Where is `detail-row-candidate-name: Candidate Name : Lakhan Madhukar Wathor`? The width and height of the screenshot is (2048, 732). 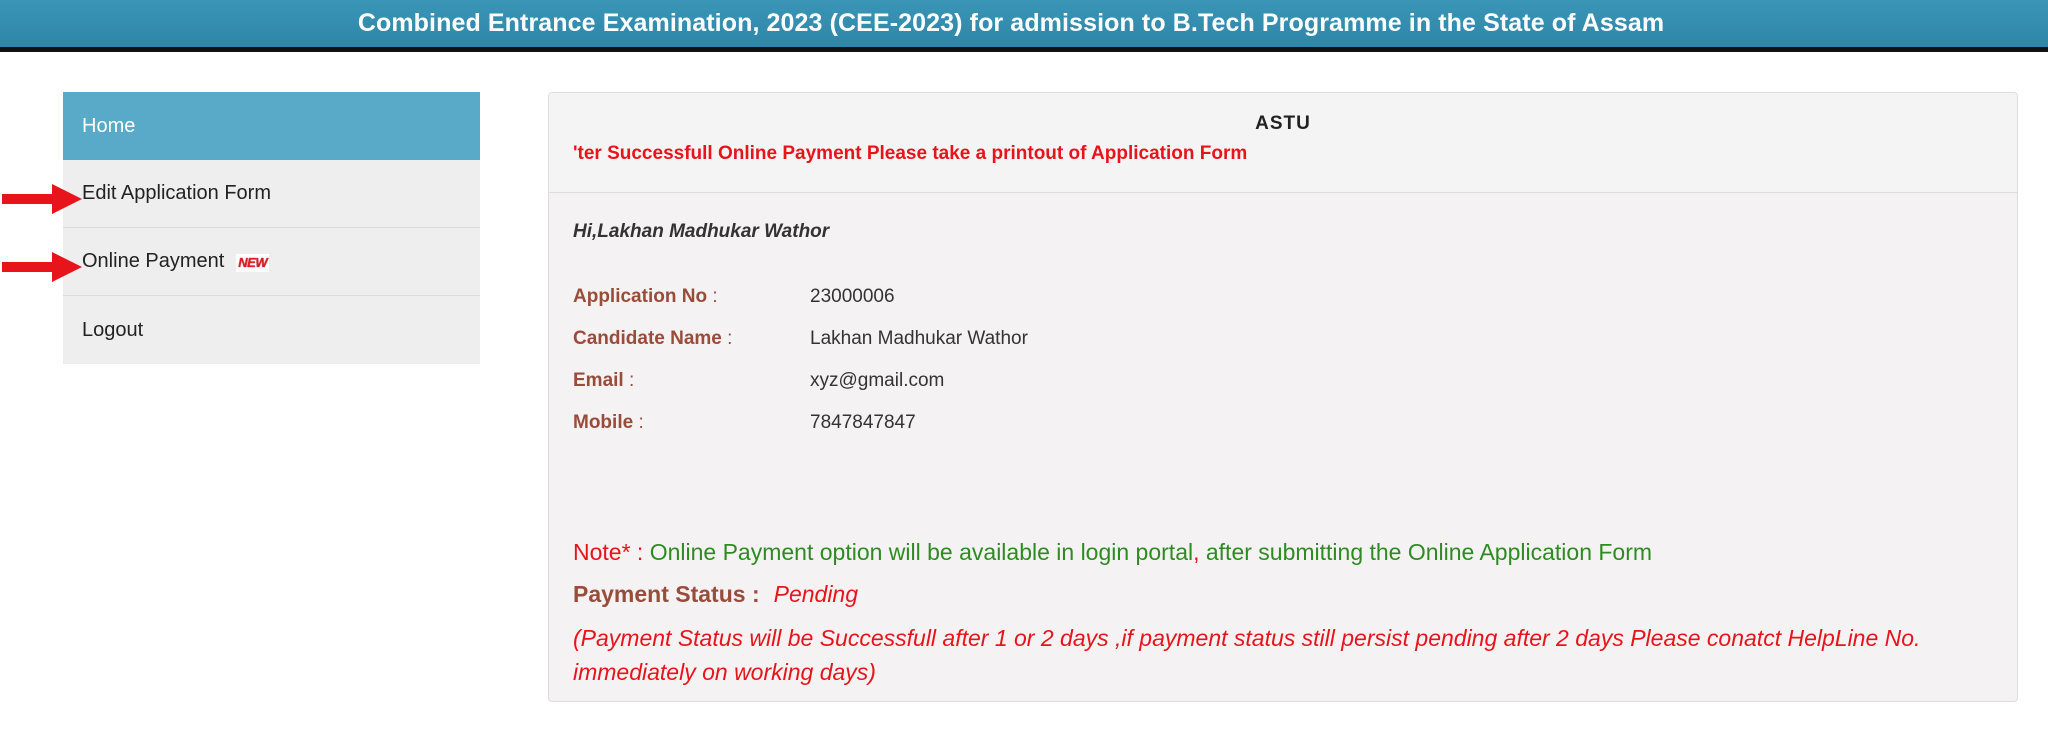
detail-row-candidate-name: Candidate Name : Lakhan Madhukar Wathor is located at coordinates (800, 338).